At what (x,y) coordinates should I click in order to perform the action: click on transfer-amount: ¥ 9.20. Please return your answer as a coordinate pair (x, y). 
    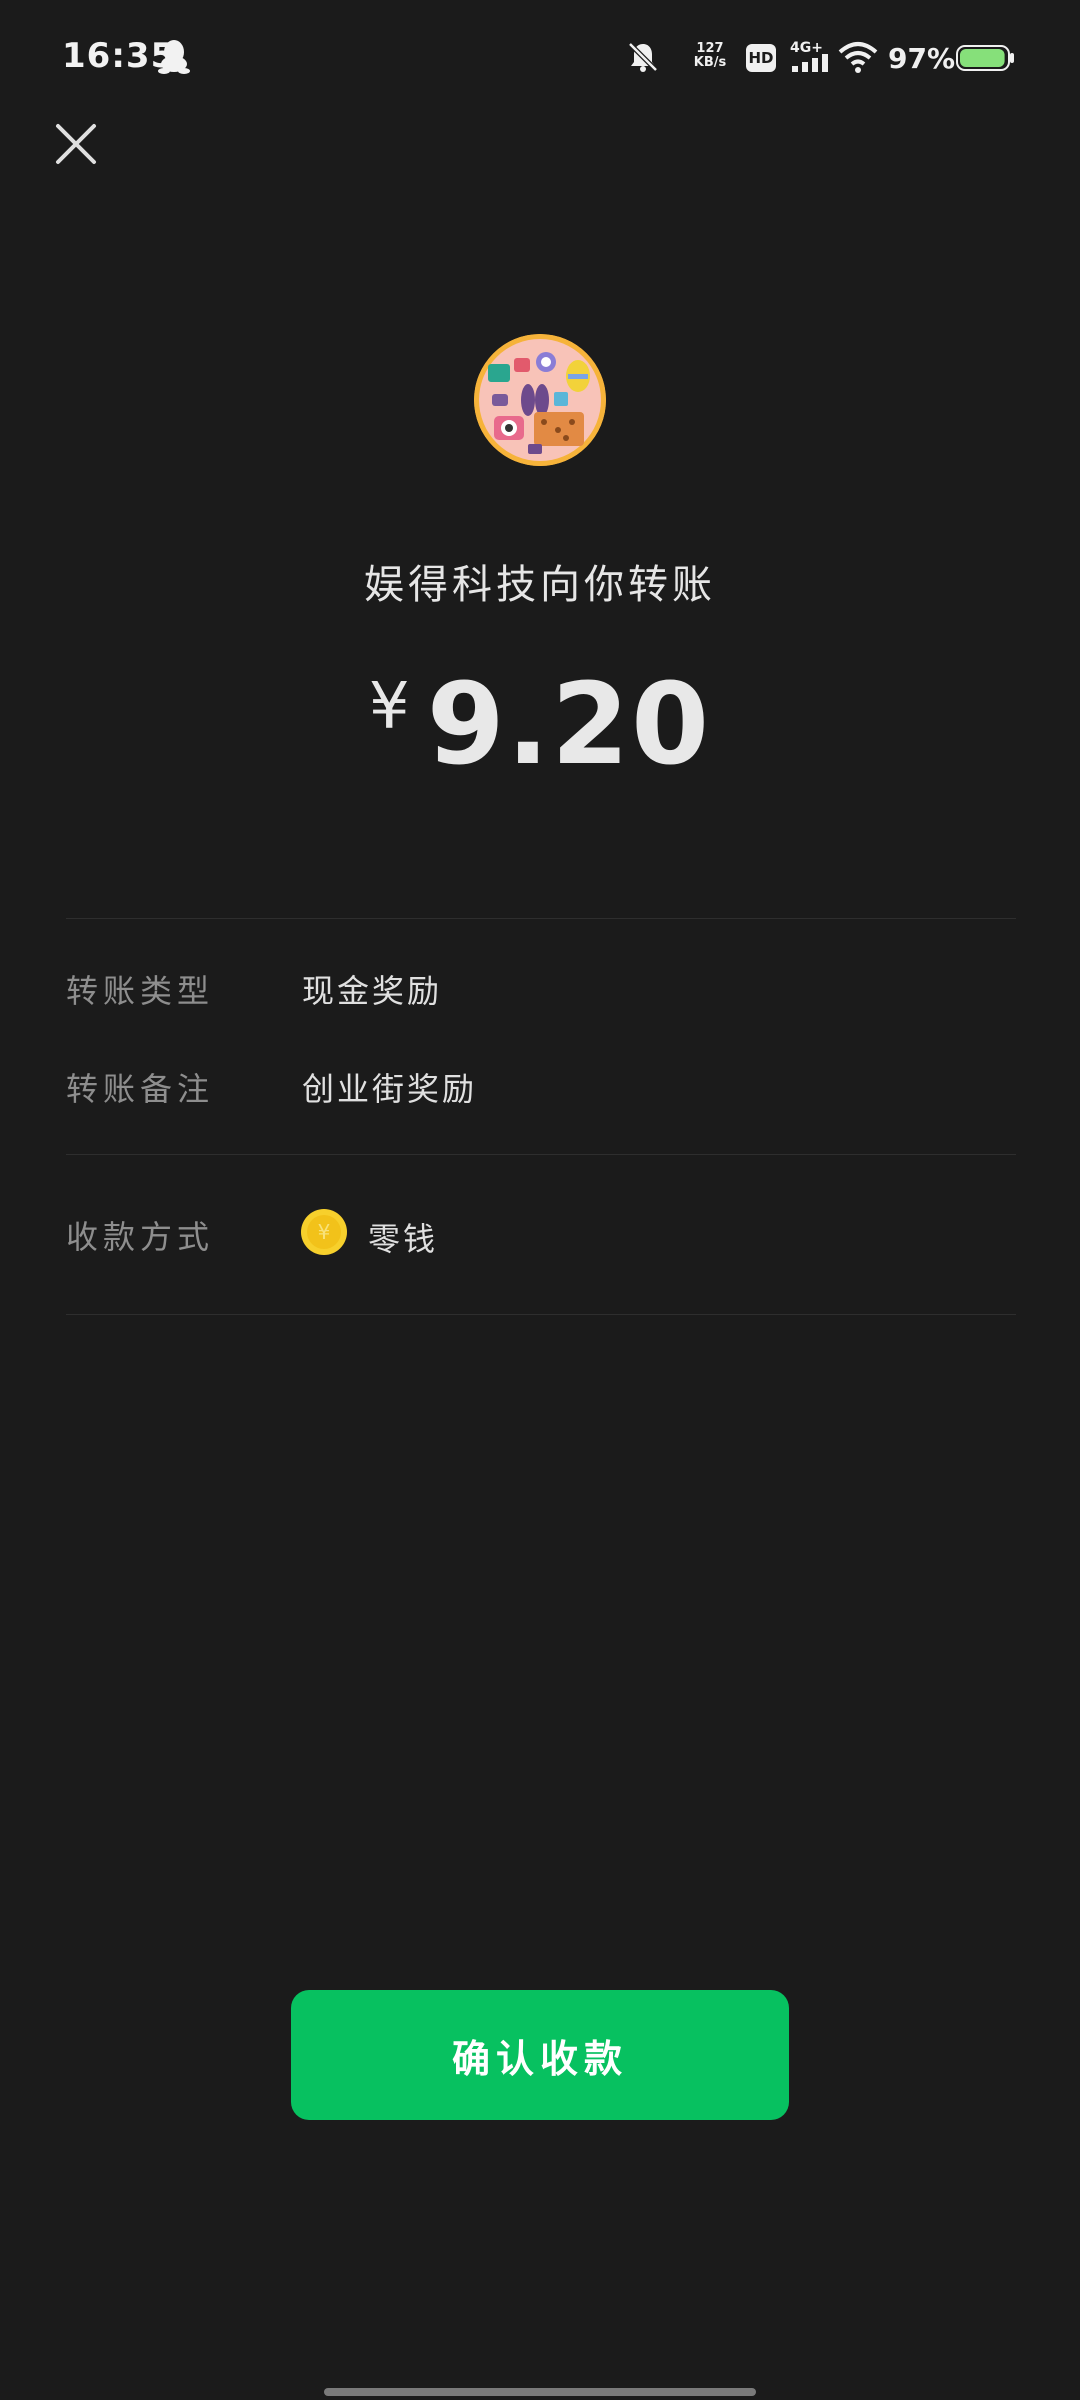
    Looking at the image, I should click on (540, 725).